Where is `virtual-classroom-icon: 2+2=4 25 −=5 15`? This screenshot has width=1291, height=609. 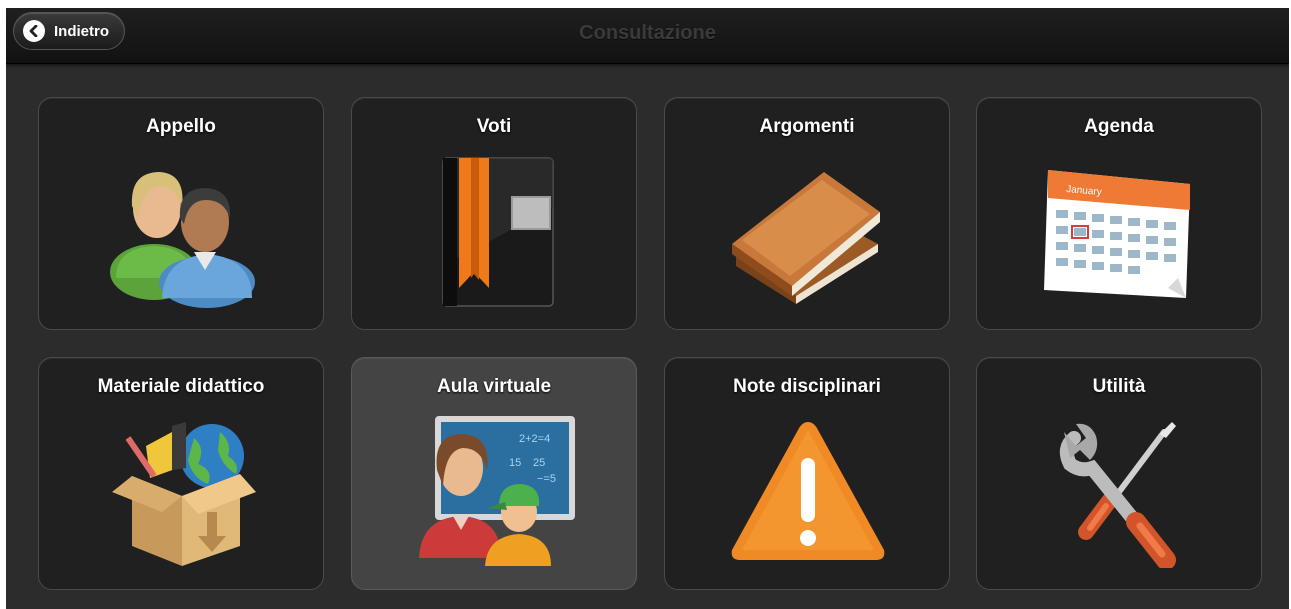
virtual-classroom-icon: 2+2=4 25 −=5 15 is located at coordinates (495, 488).